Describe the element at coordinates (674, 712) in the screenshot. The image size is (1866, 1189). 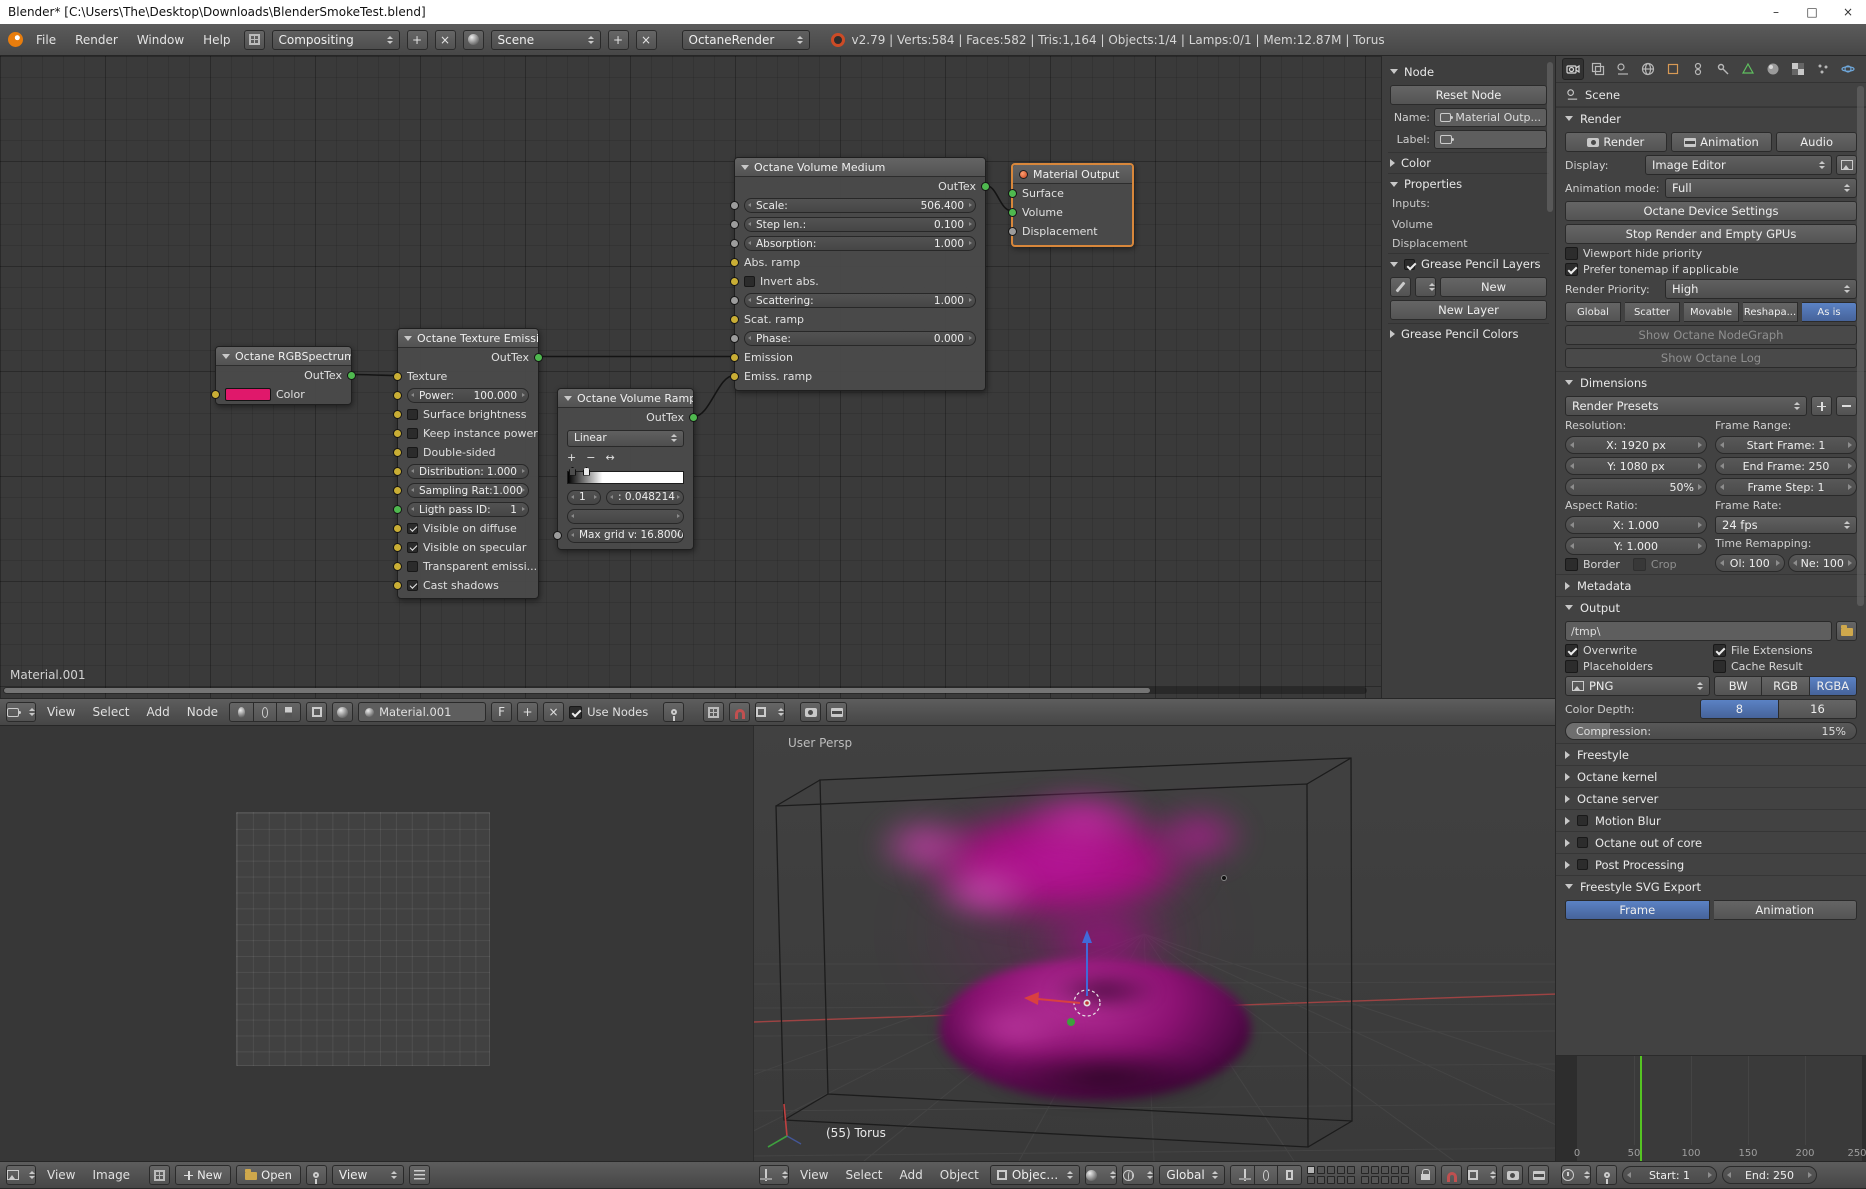
I see `pin-button` at that location.